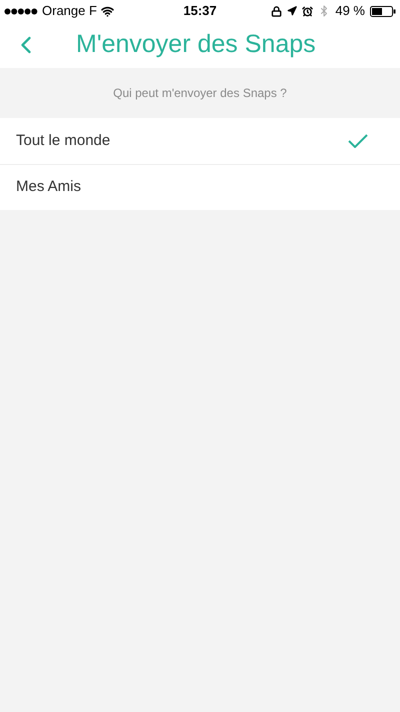 The height and width of the screenshot is (712, 400). I want to click on signal-icon, so click(21, 11).